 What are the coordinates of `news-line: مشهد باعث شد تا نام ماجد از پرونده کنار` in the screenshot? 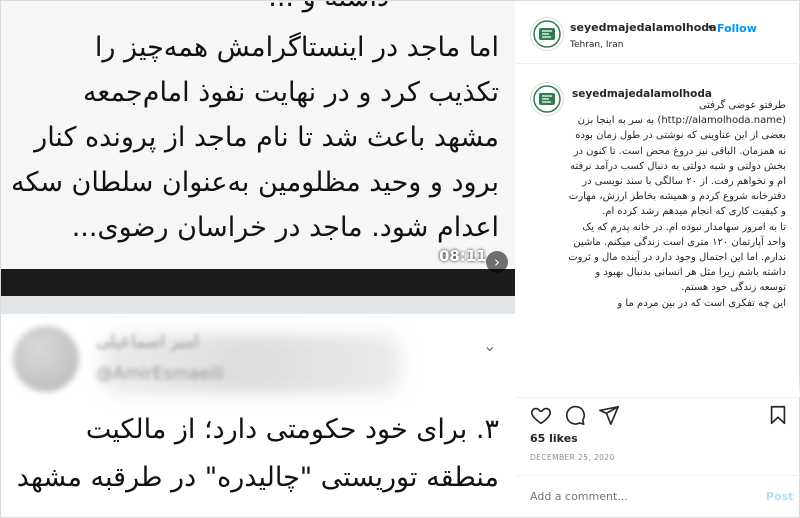 It's located at (266, 137).